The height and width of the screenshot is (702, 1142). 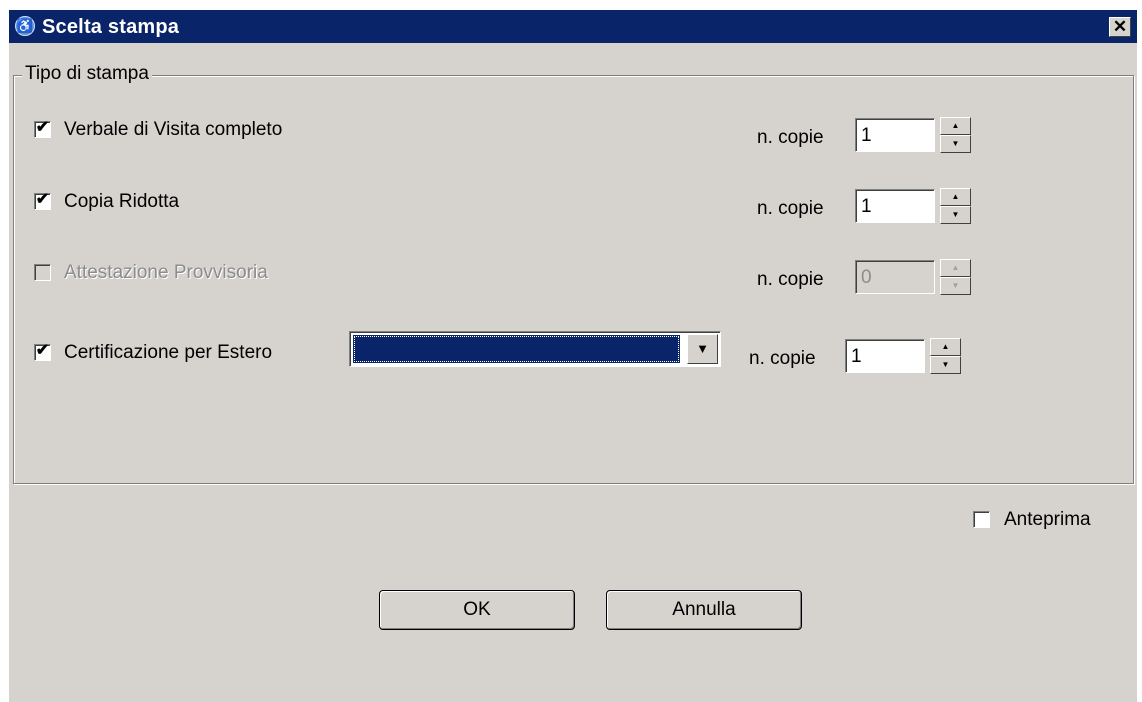 I want to click on copies-spinner-attestazione: ▲ ▼, so click(x=955, y=277).